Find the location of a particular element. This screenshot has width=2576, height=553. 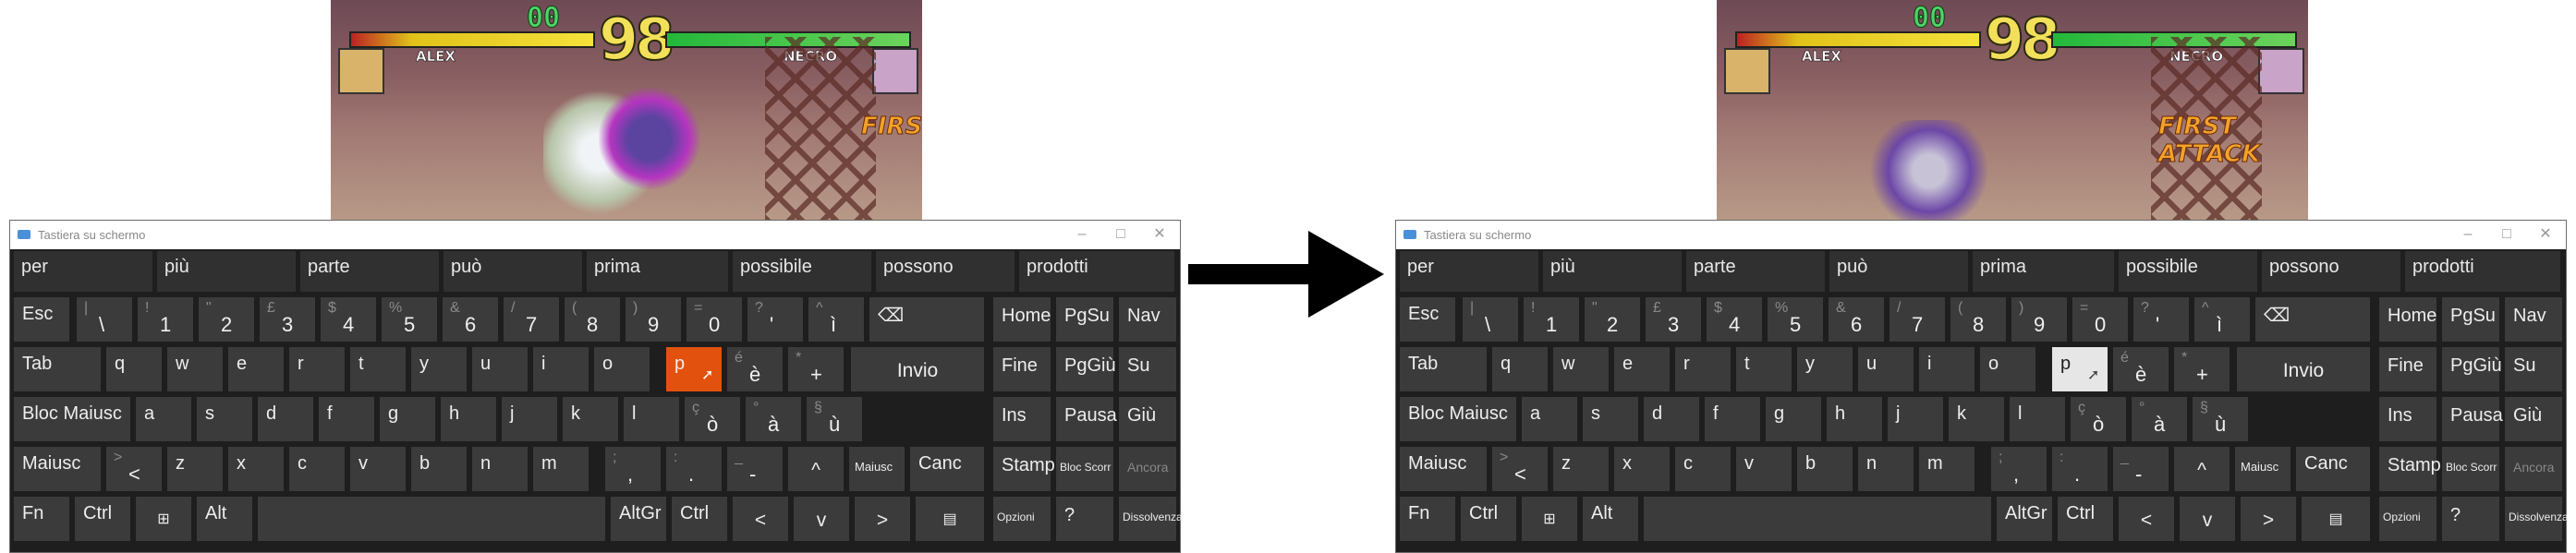

key-o: o is located at coordinates (2008, 369).